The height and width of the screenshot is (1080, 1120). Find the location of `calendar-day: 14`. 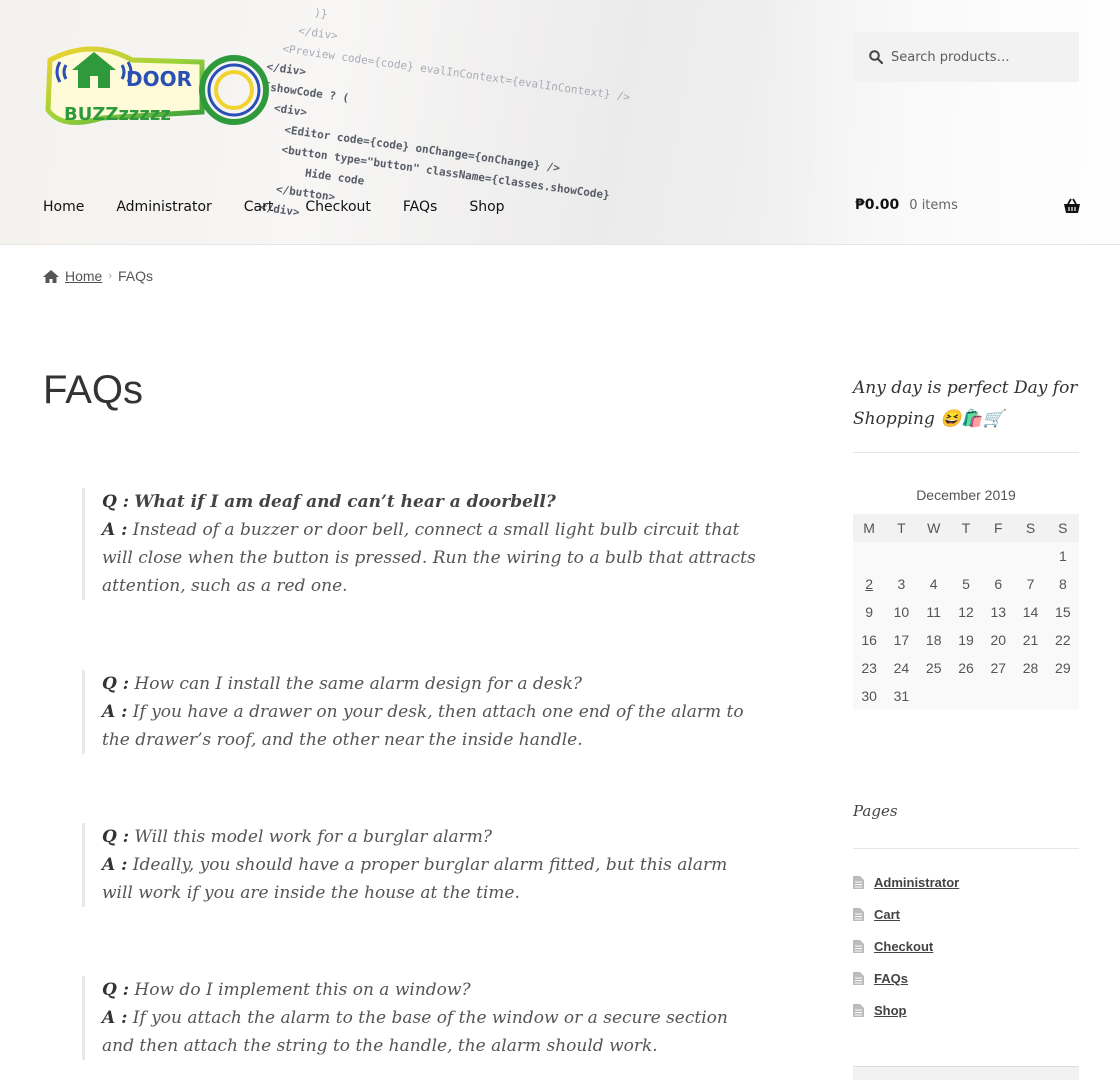

calendar-day: 14 is located at coordinates (1030, 612).